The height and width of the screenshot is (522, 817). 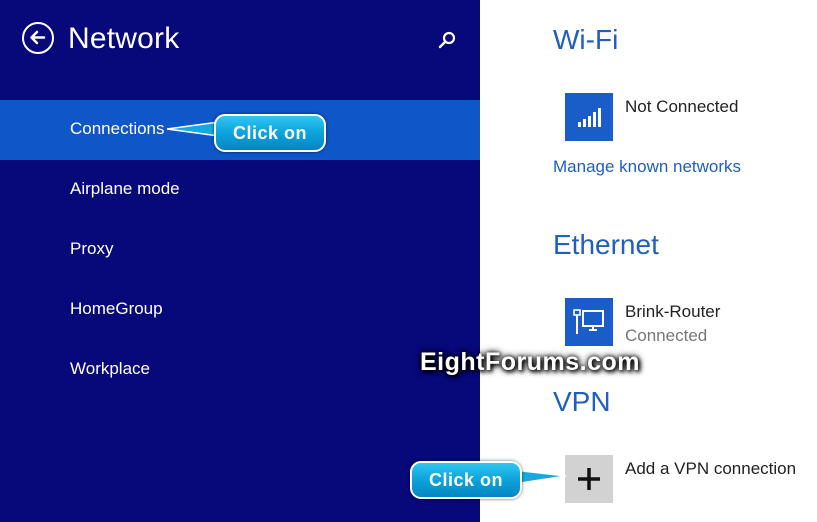 I want to click on vpn-section-title: VPN, so click(x=582, y=401).